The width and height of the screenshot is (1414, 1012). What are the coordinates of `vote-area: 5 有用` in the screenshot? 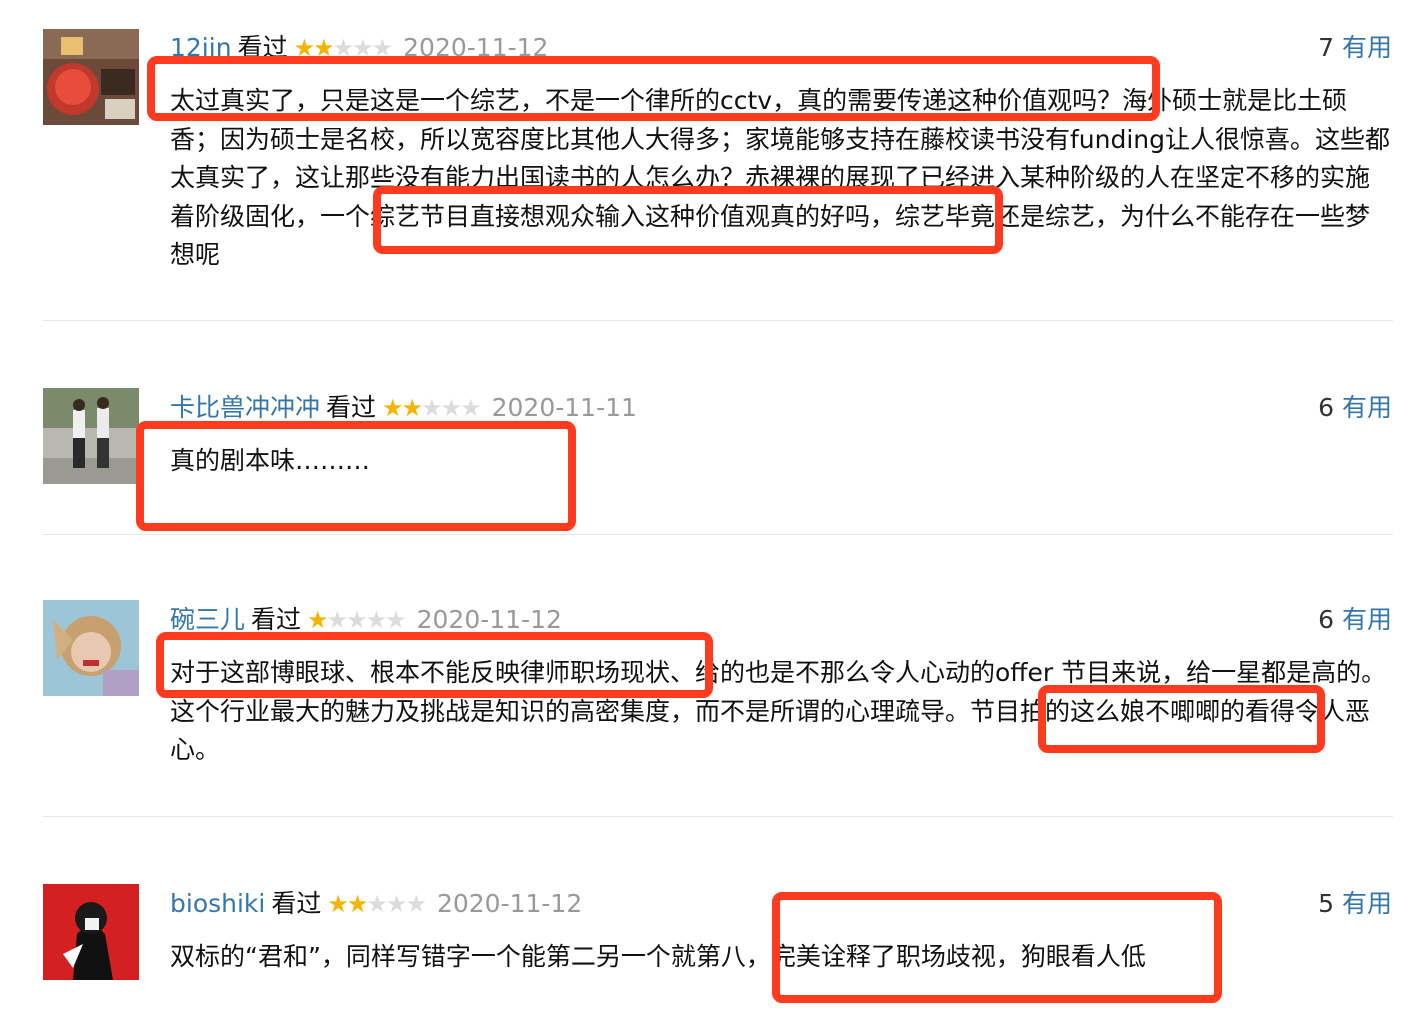 It's located at (1355, 904).